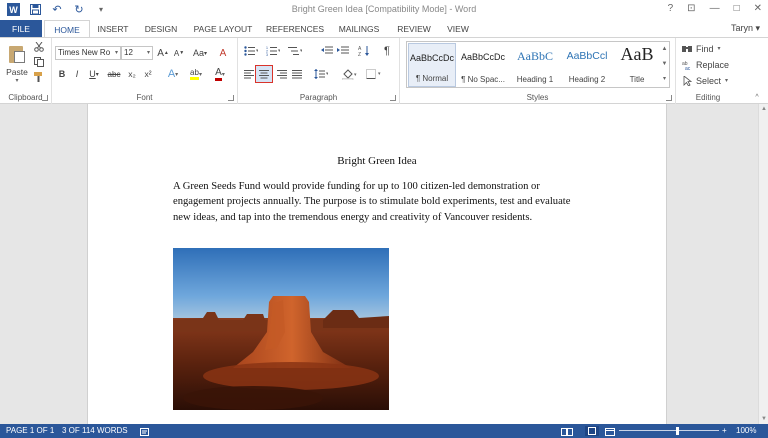 The height and width of the screenshot is (438, 768). I want to click on zoom-slider-track, so click(669, 430).